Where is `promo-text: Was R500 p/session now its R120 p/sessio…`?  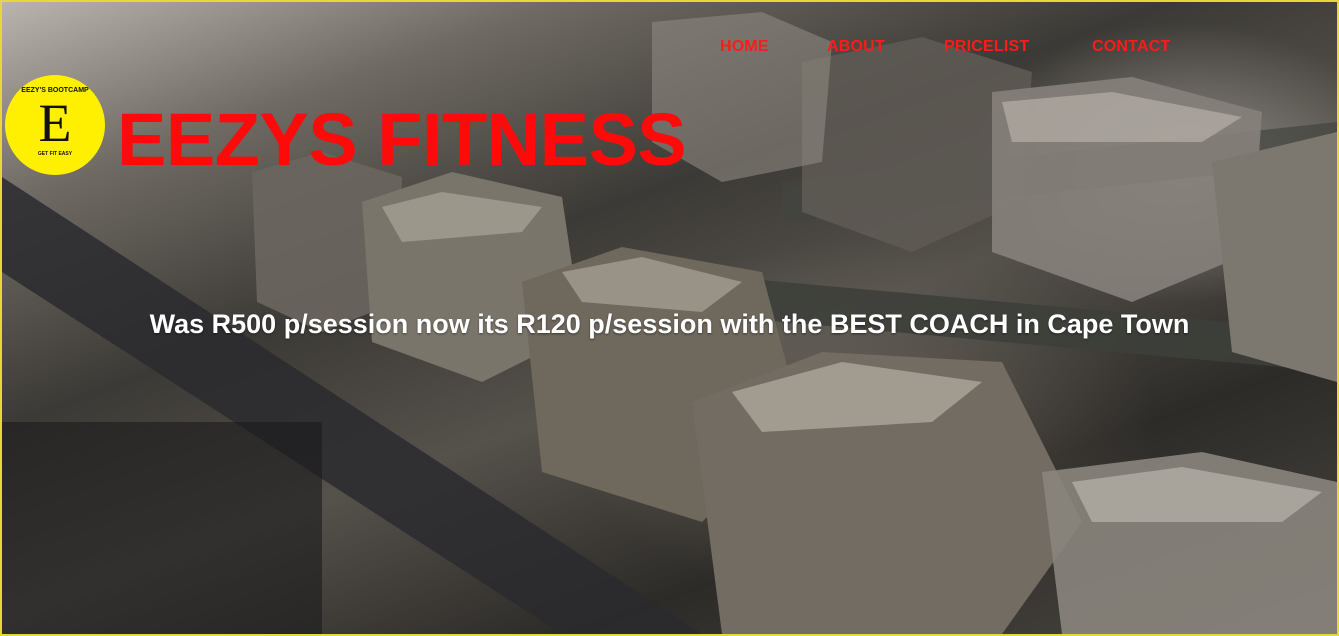
promo-text: Was R500 p/session now its R120 p/sessio… is located at coordinates (669, 324).